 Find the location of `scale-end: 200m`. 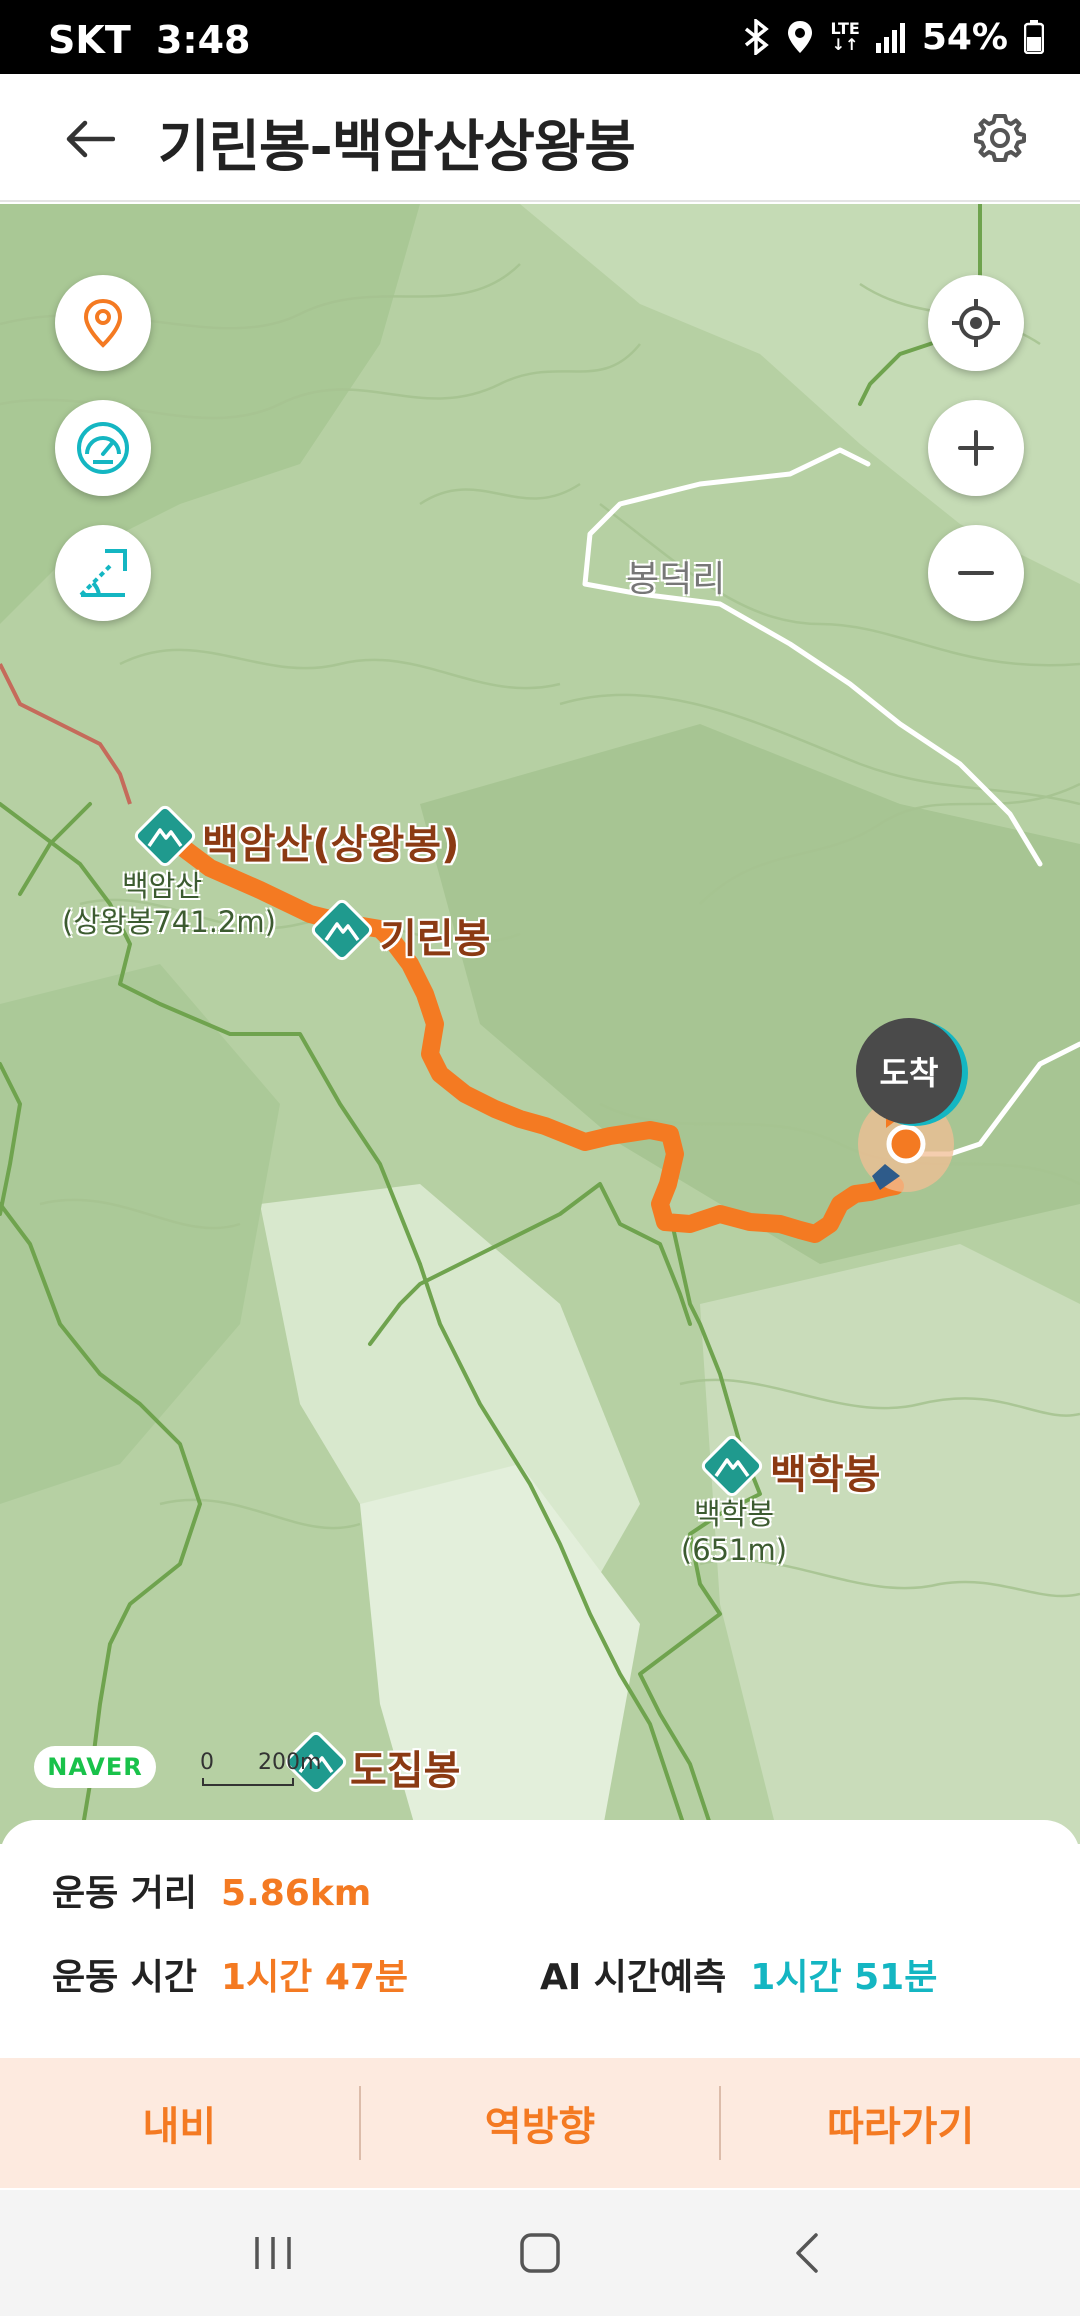

scale-end: 200m is located at coordinates (290, 1762).